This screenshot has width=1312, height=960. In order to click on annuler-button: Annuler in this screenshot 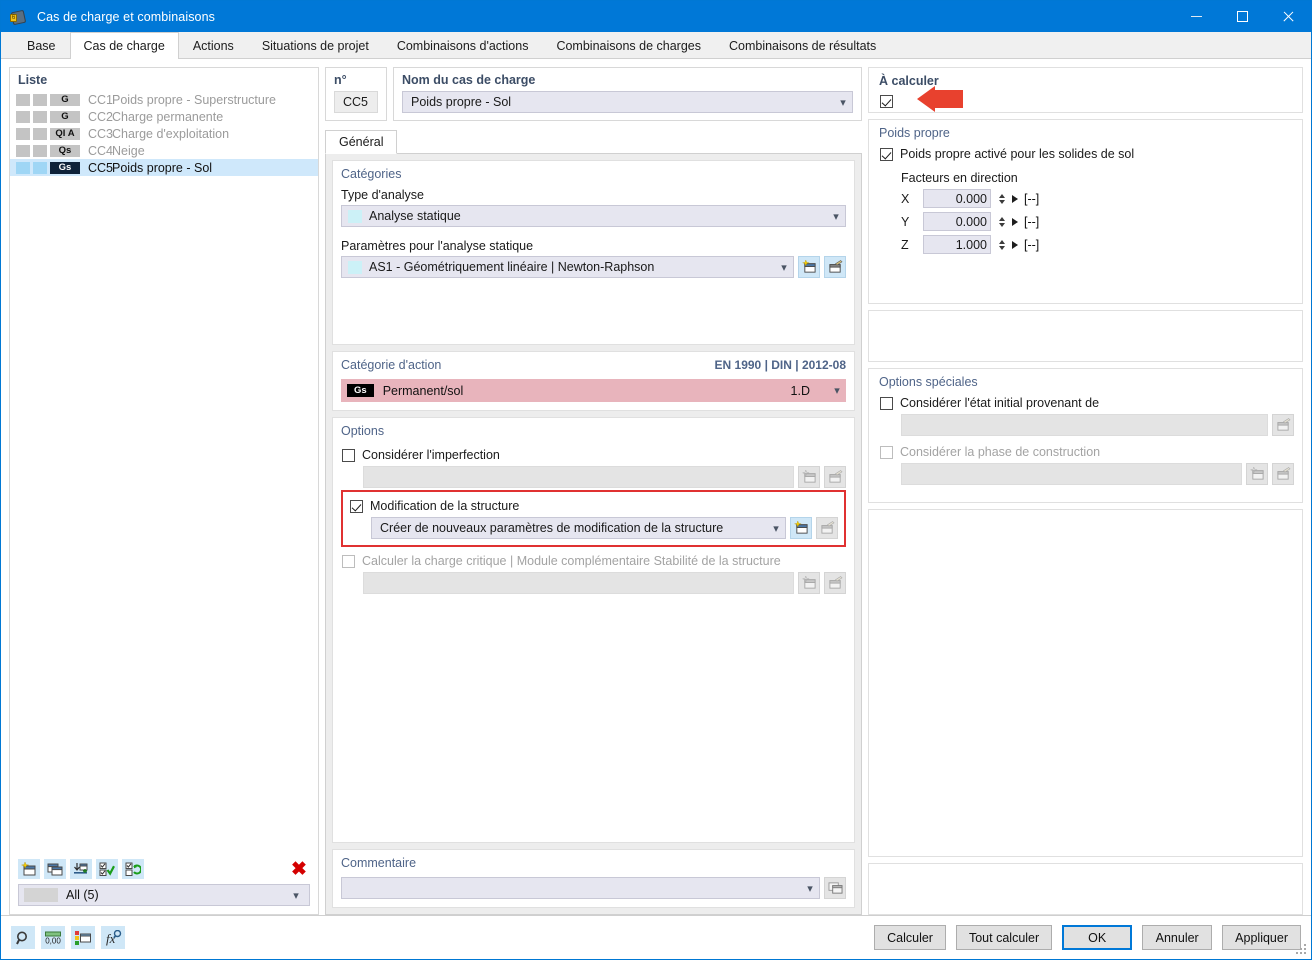, I will do `click(1177, 937)`.